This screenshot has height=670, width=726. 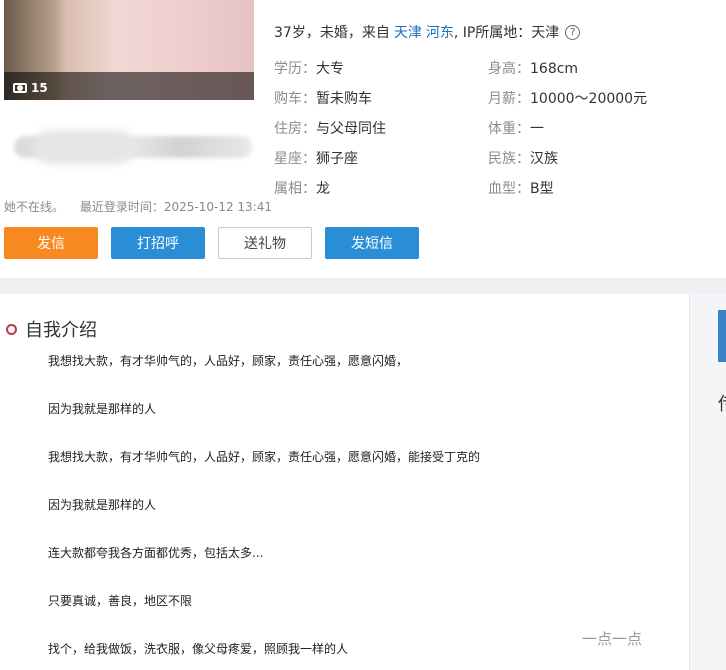 I want to click on district-link: 河东, so click(x=440, y=32).